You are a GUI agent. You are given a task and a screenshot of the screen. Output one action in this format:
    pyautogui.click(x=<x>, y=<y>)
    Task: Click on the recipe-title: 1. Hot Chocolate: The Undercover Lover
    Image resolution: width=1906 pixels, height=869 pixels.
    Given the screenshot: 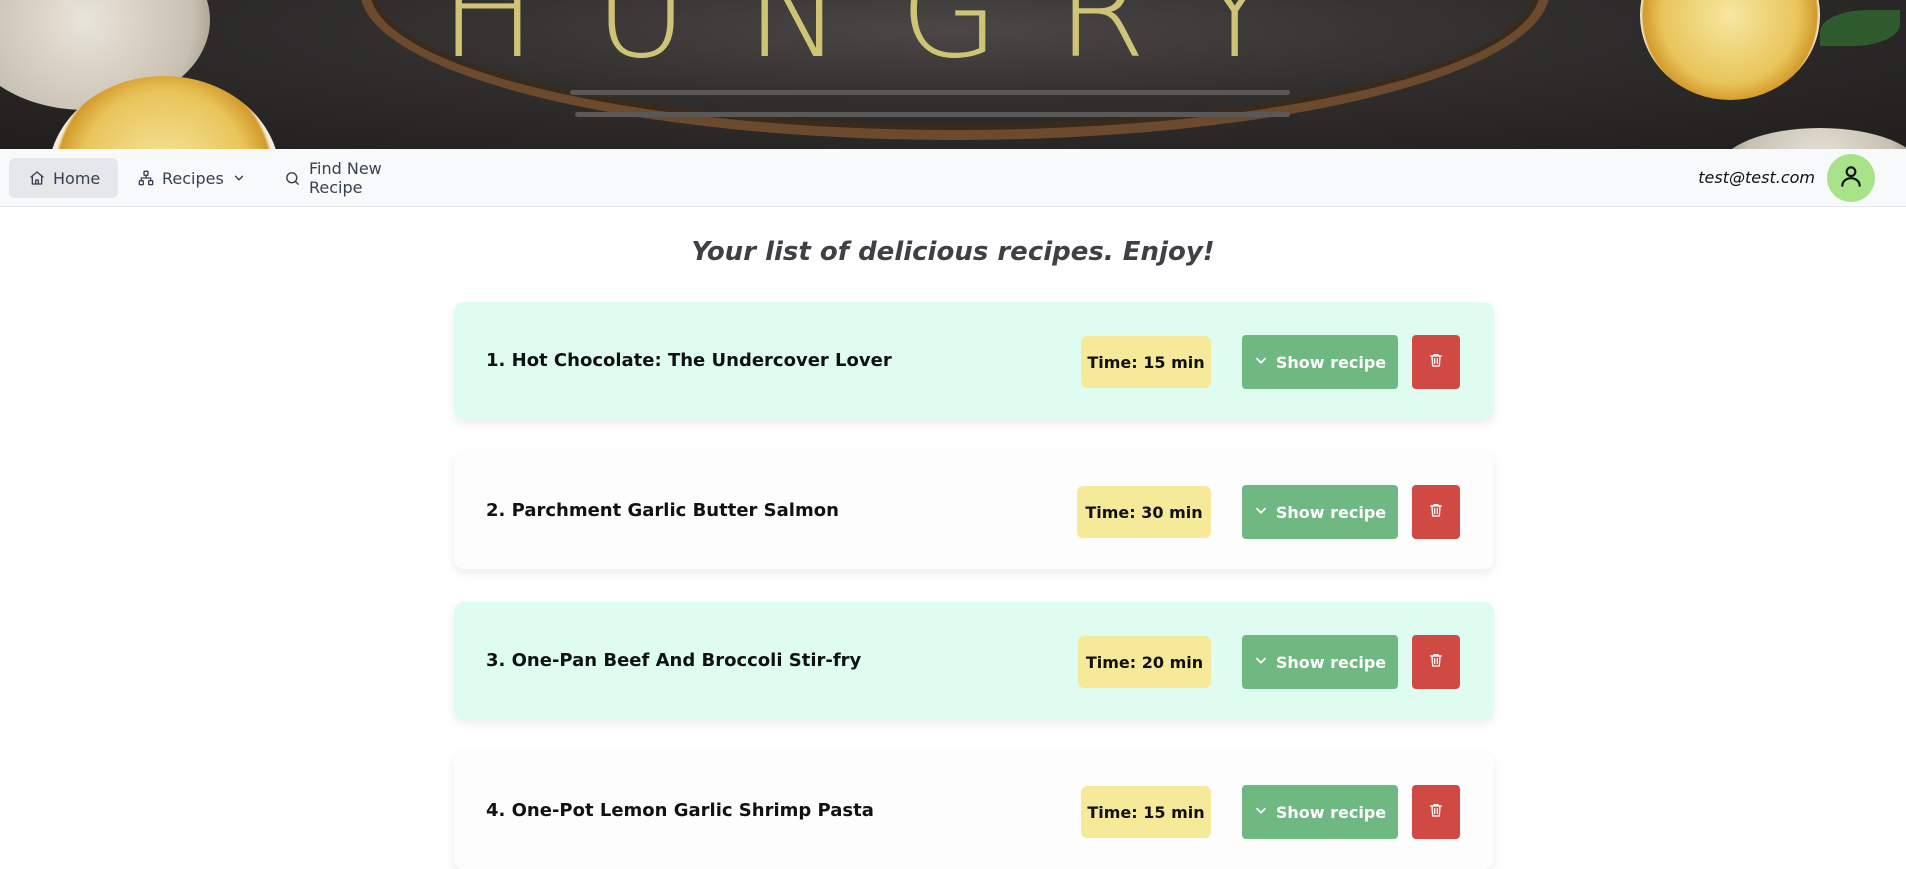 What is the action you would take?
    pyautogui.click(x=689, y=360)
    